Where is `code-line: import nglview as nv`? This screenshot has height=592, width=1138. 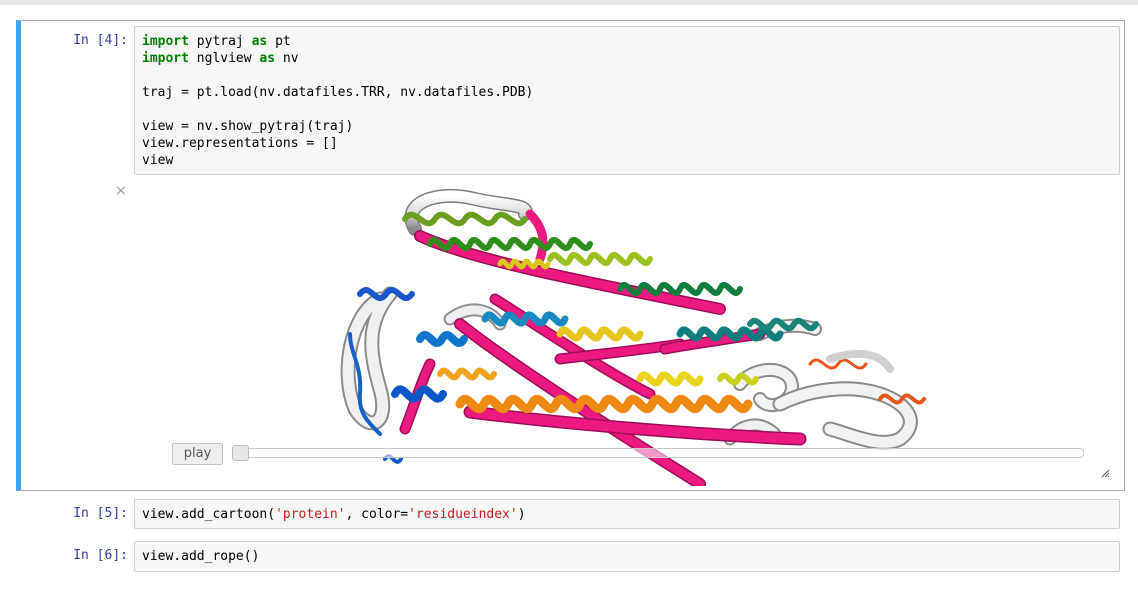
code-line: import nglview as nv is located at coordinates (220, 58).